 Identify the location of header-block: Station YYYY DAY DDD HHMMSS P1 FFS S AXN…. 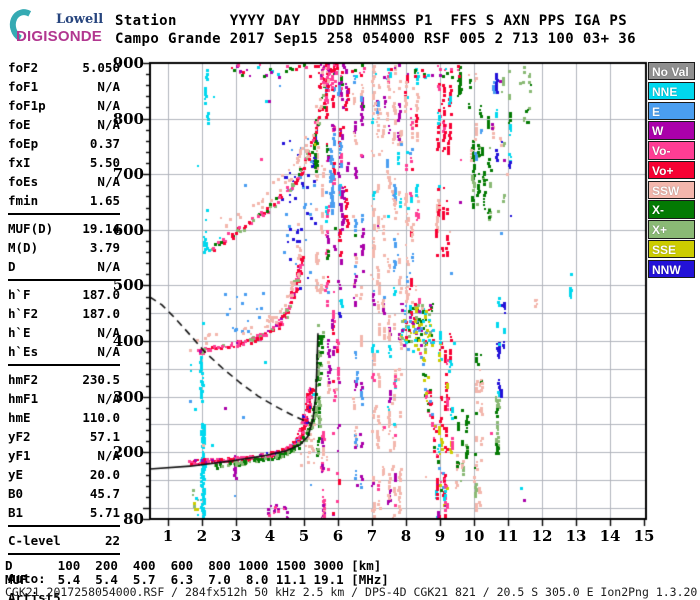
(375, 30).